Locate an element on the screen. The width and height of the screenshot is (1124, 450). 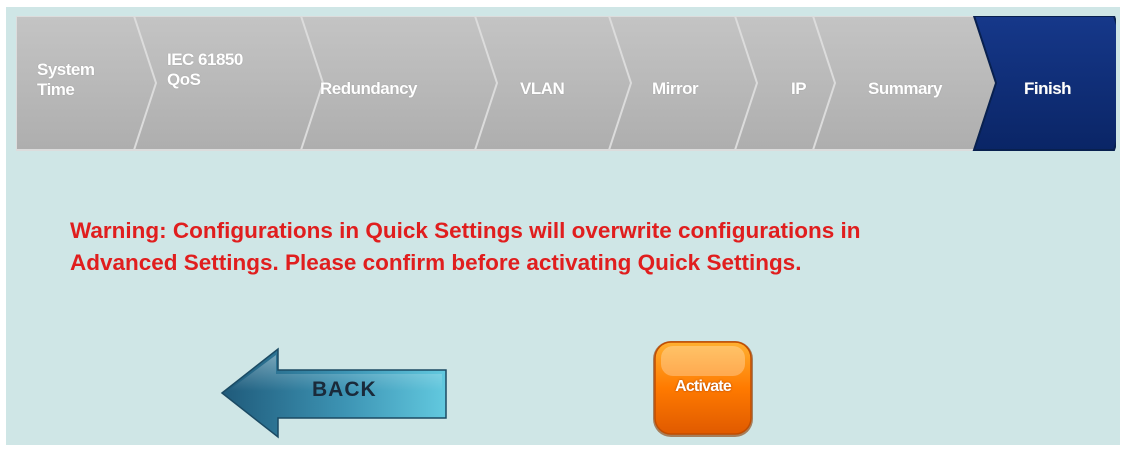
wizard-step-vlan: VLAN is located at coordinates (542, 89).